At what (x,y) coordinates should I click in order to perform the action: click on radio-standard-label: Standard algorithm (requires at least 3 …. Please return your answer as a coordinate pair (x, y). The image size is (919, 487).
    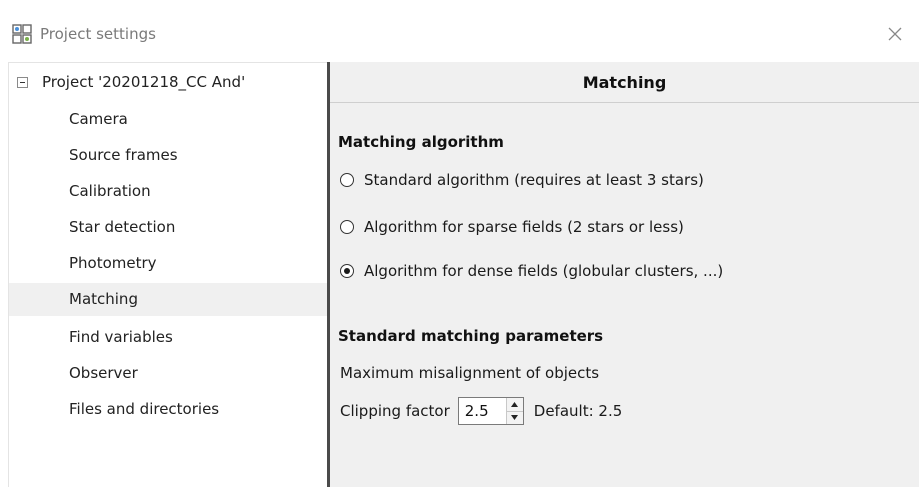
    Looking at the image, I should click on (534, 180).